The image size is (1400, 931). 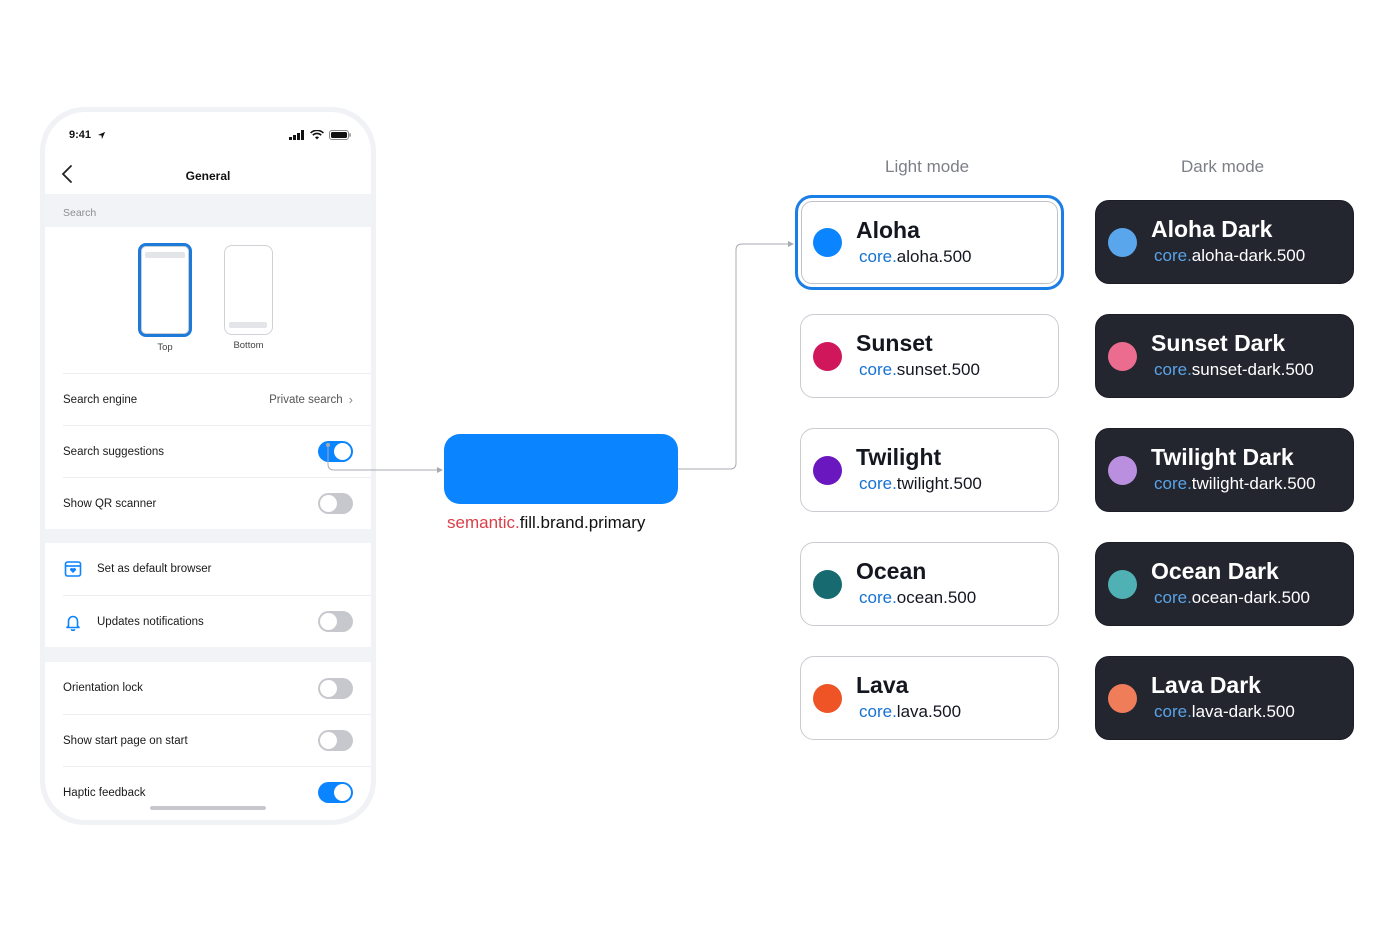 I want to click on theme-token: core.ocean-dark.500, so click(x=1232, y=597).